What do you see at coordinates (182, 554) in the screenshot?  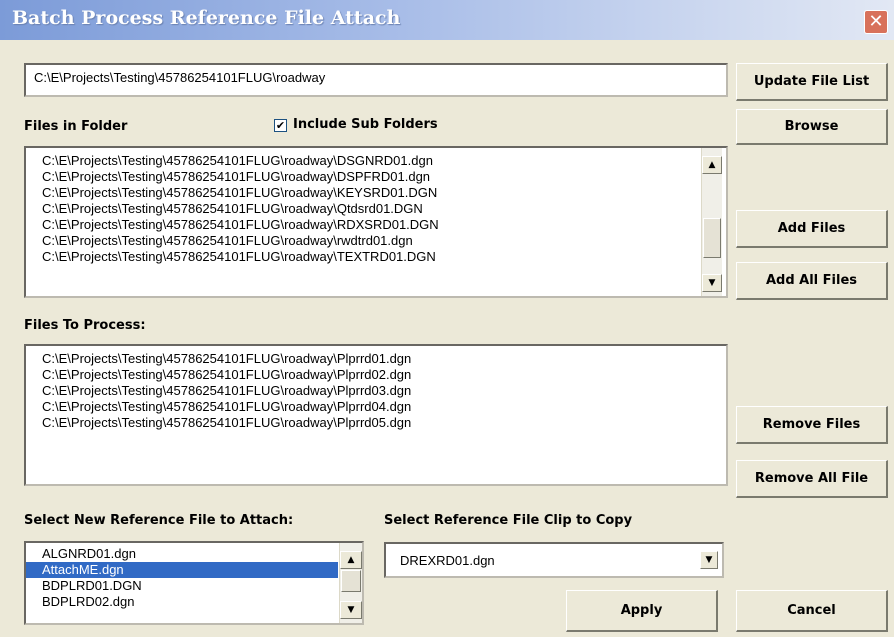 I see `list-item: ALGNRD01.dgn` at bounding box center [182, 554].